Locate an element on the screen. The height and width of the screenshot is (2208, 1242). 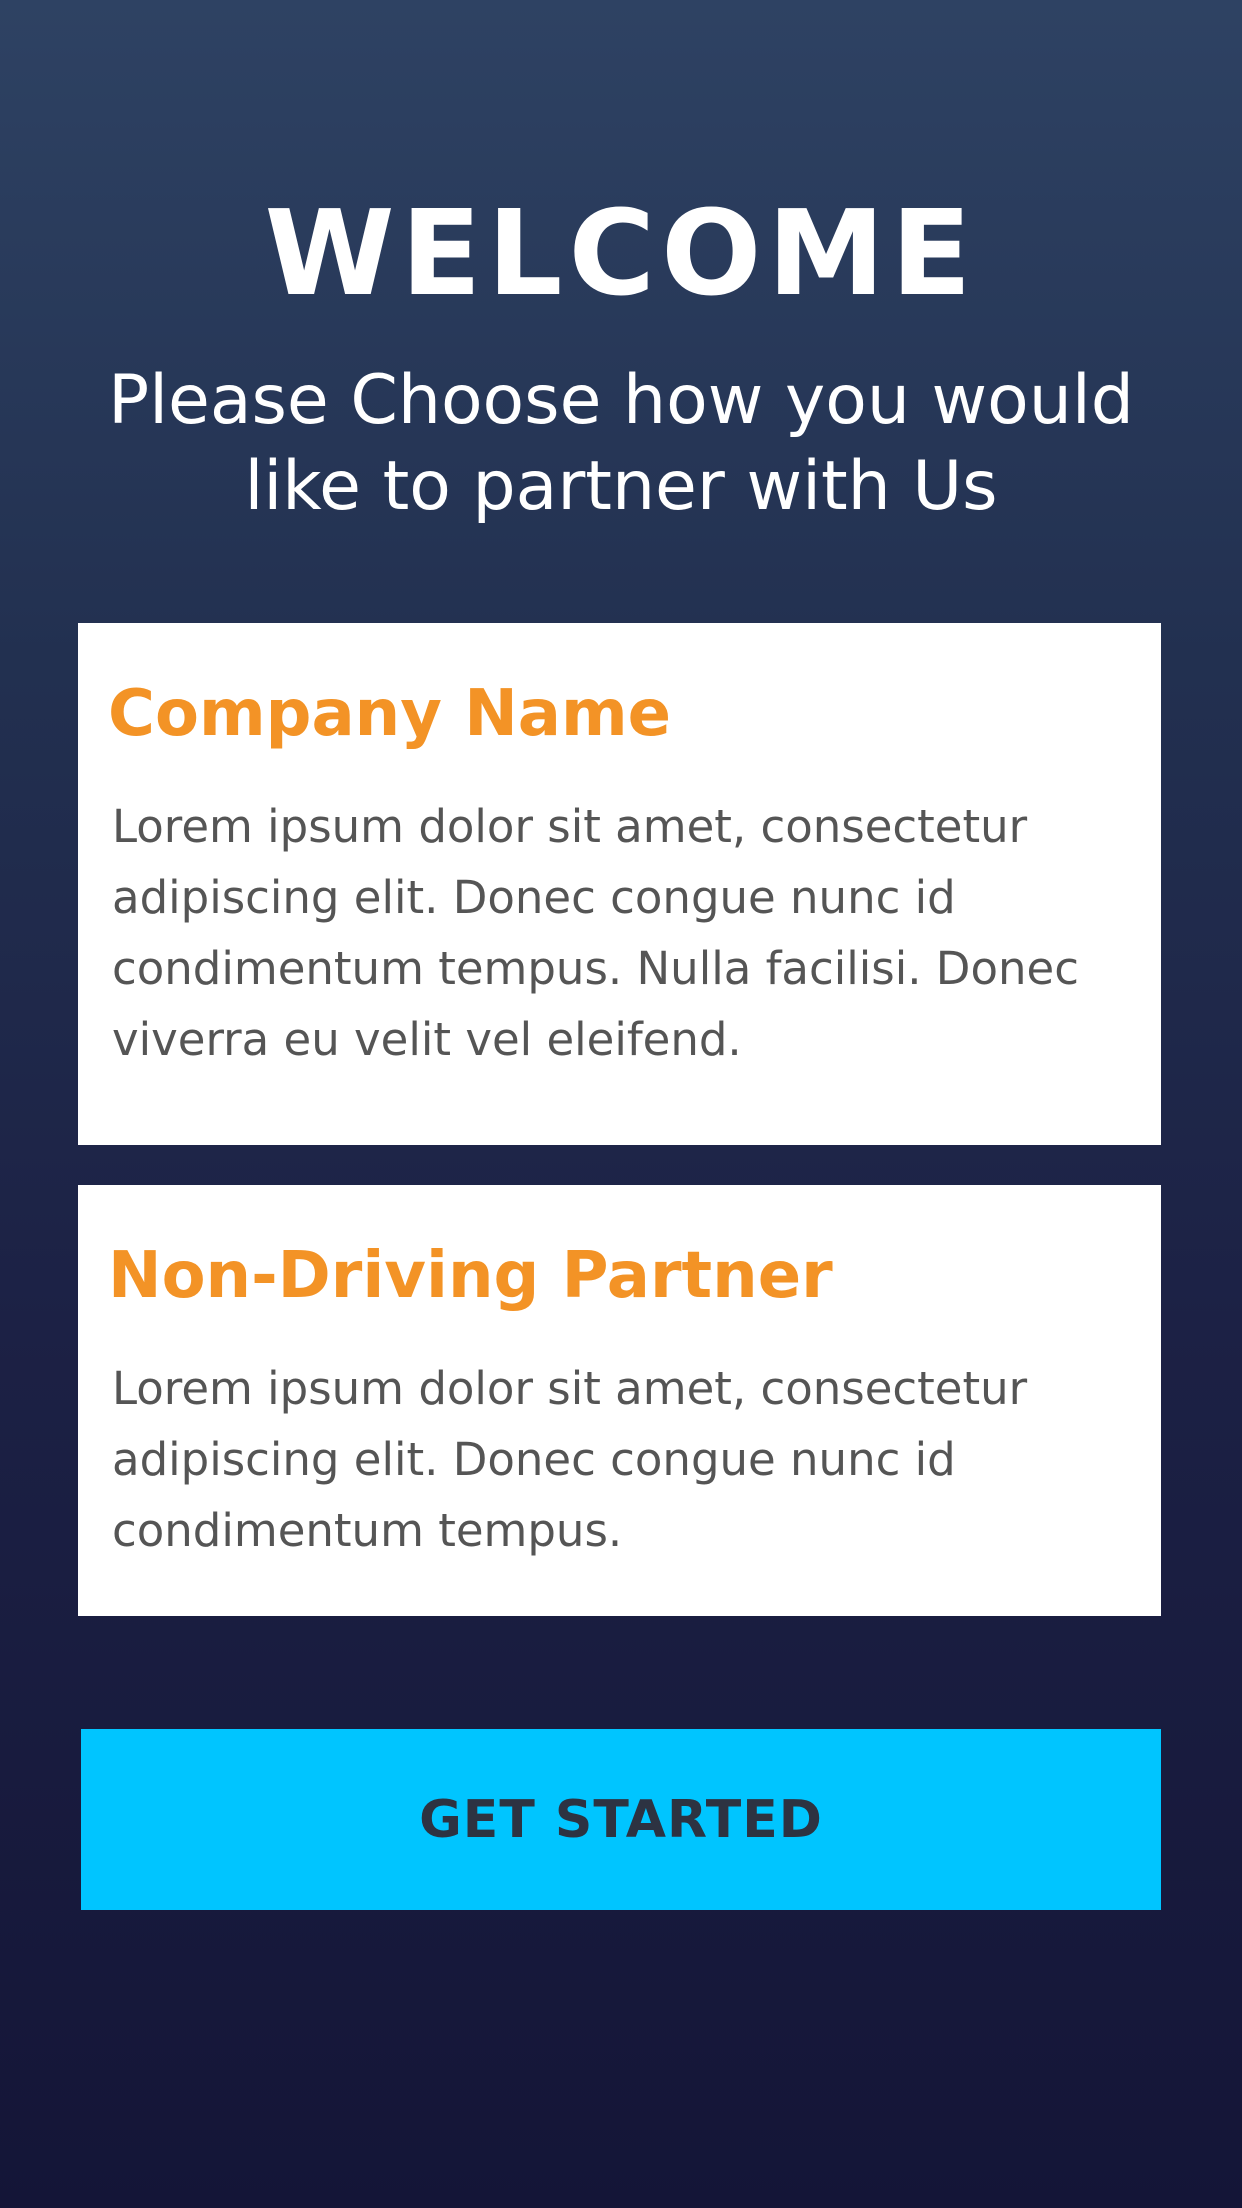
get-started-button: GET STARTED is located at coordinates (621, 1819).